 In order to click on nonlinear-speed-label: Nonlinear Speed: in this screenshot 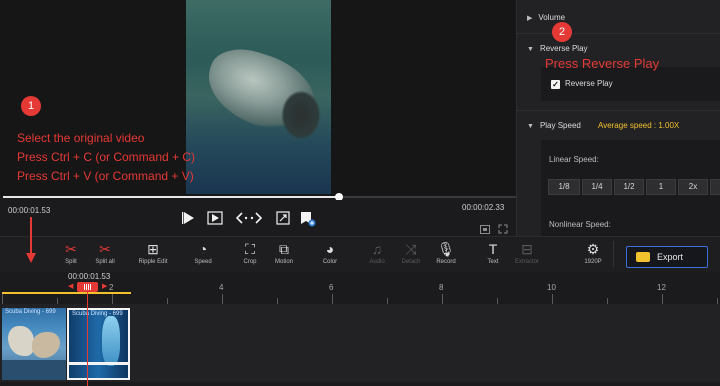, I will do `click(580, 224)`.